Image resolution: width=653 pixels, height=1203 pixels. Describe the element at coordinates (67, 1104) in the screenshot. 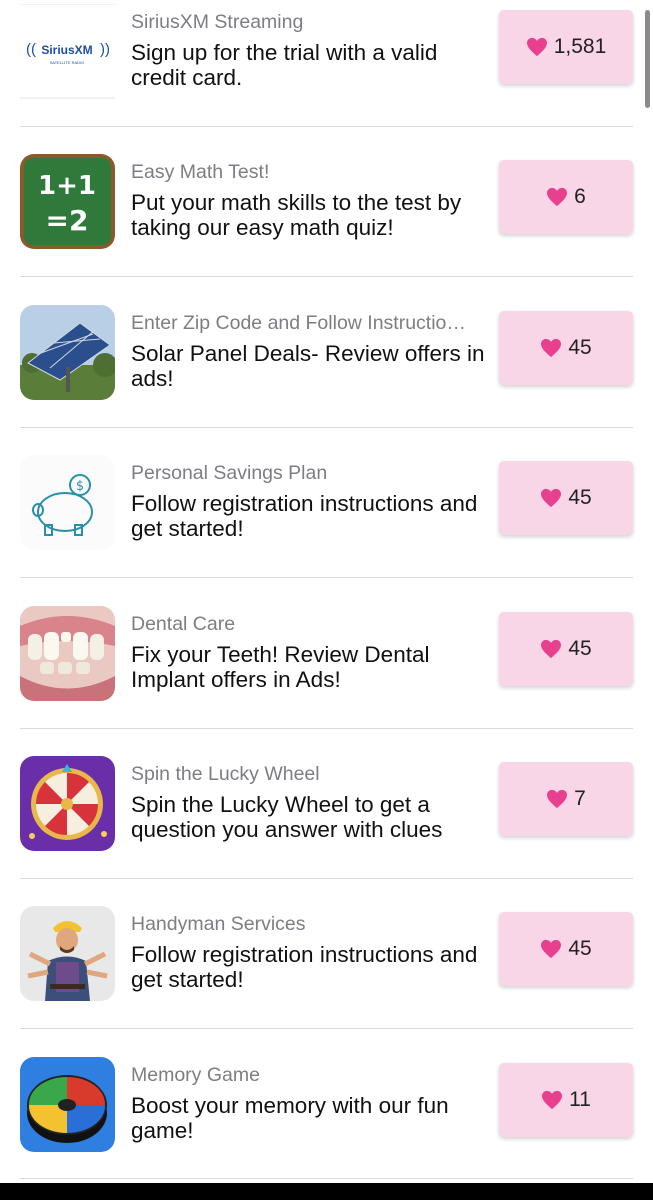

I see `memory-game-icon` at that location.